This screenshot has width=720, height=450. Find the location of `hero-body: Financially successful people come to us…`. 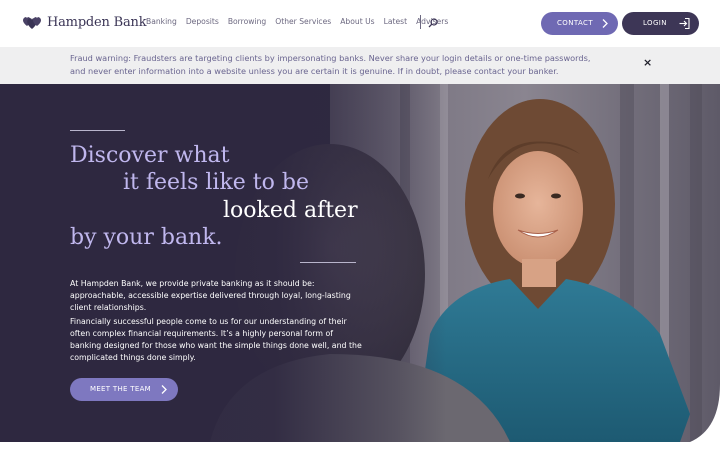

hero-body: Financially successful people come to us… is located at coordinates (216, 339).